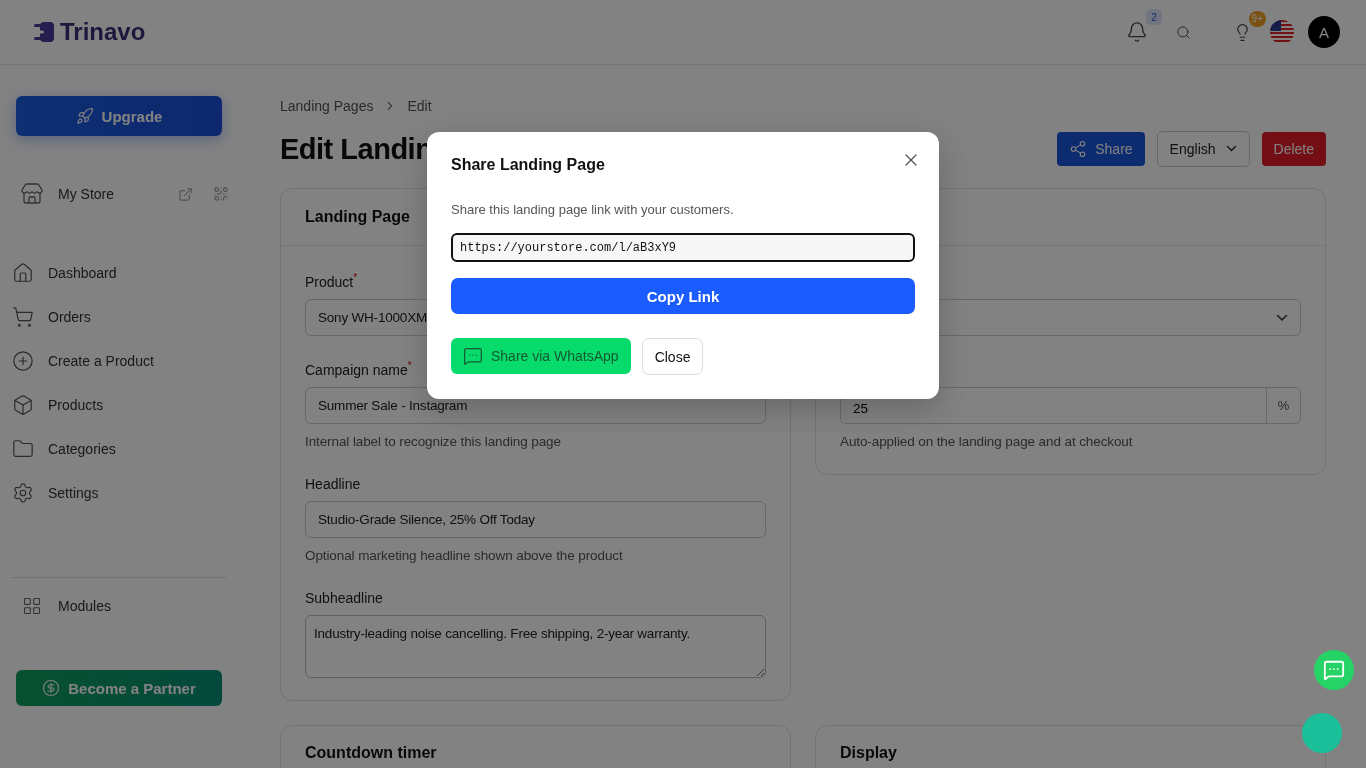 The height and width of the screenshot is (768, 1366). Describe the element at coordinates (119, 493) in the screenshot. I see `nav-item: Settings` at that location.